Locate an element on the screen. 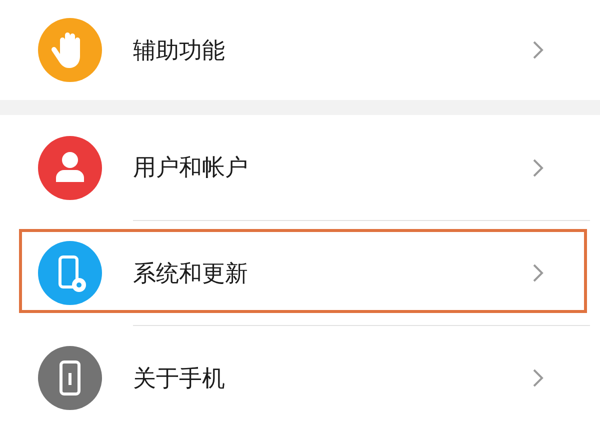  setting-label: 用户和帐户 is located at coordinates (190, 167).